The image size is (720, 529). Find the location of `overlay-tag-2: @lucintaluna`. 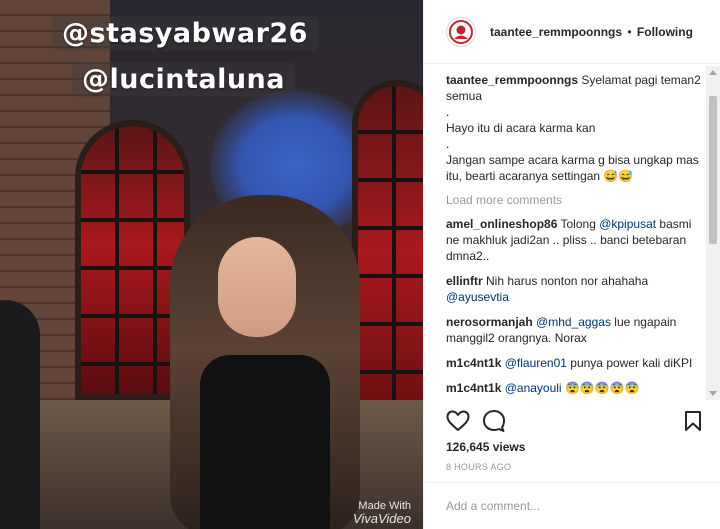

overlay-tag-2: @lucintaluna is located at coordinates (184, 79).